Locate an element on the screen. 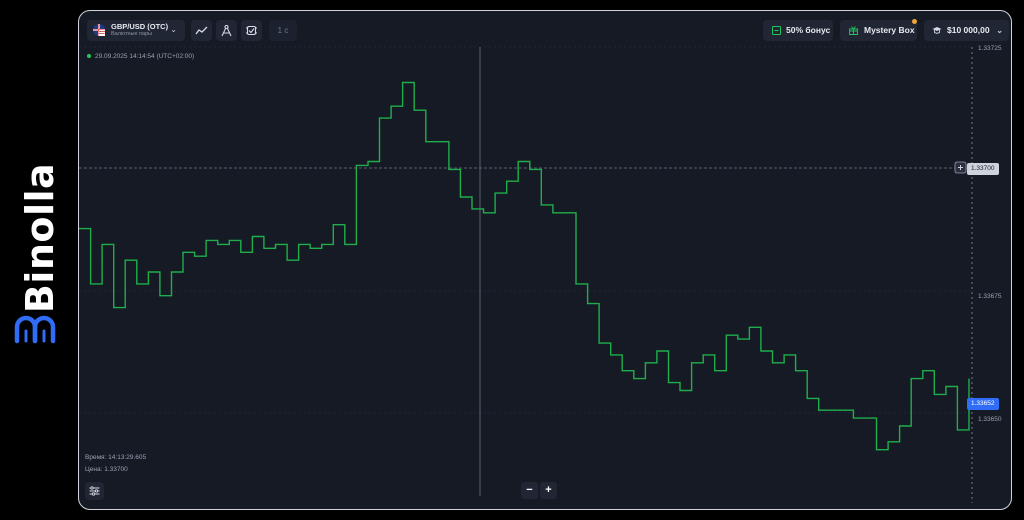 The width and height of the screenshot is (1024, 520). balance-amount: $10 000,00 is located at coordinates (968, 30).